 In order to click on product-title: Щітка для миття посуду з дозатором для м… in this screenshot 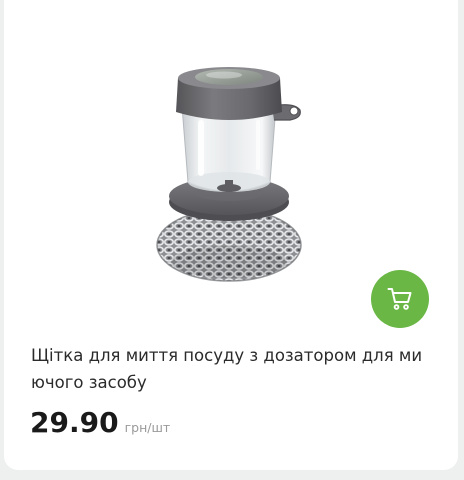, I will do `click(231, 369)`.